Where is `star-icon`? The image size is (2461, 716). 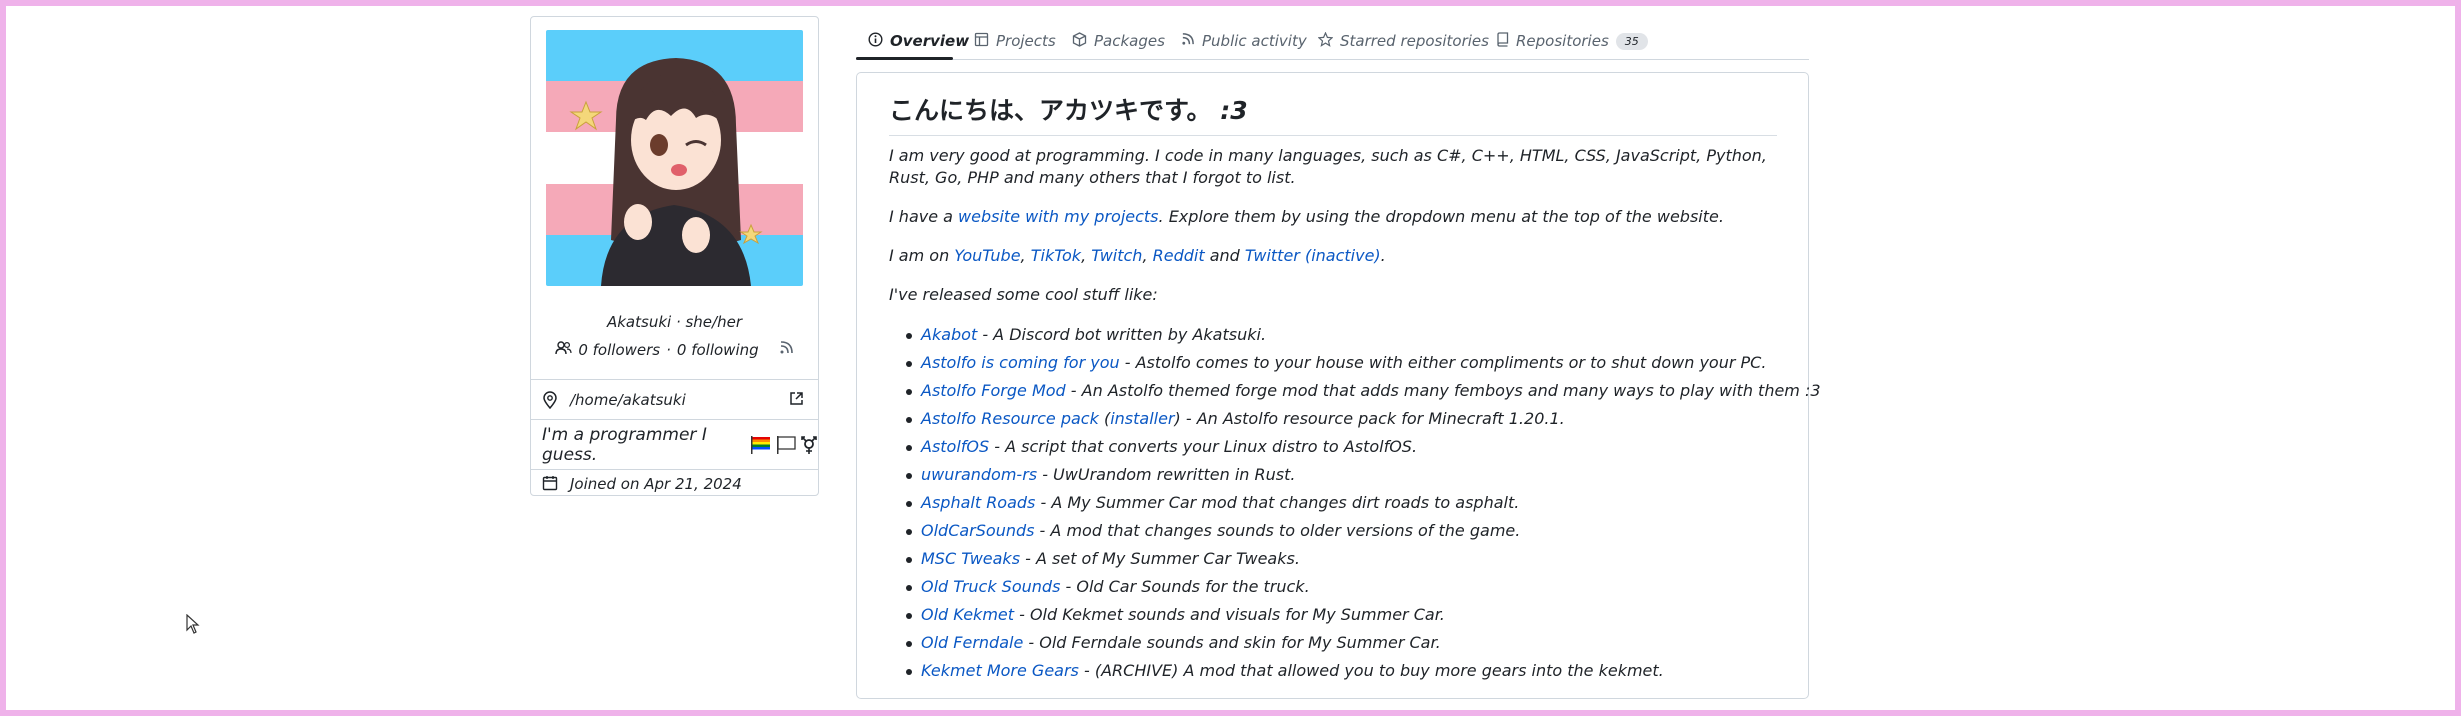
star-icon is located at coordinates (1325, 40).